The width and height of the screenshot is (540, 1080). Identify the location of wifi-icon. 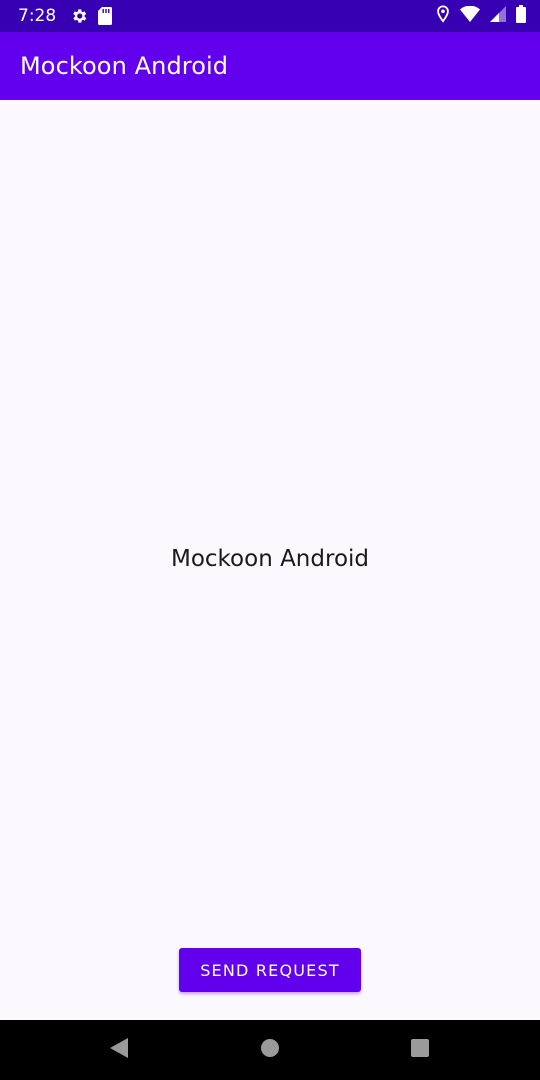
(470, 16).